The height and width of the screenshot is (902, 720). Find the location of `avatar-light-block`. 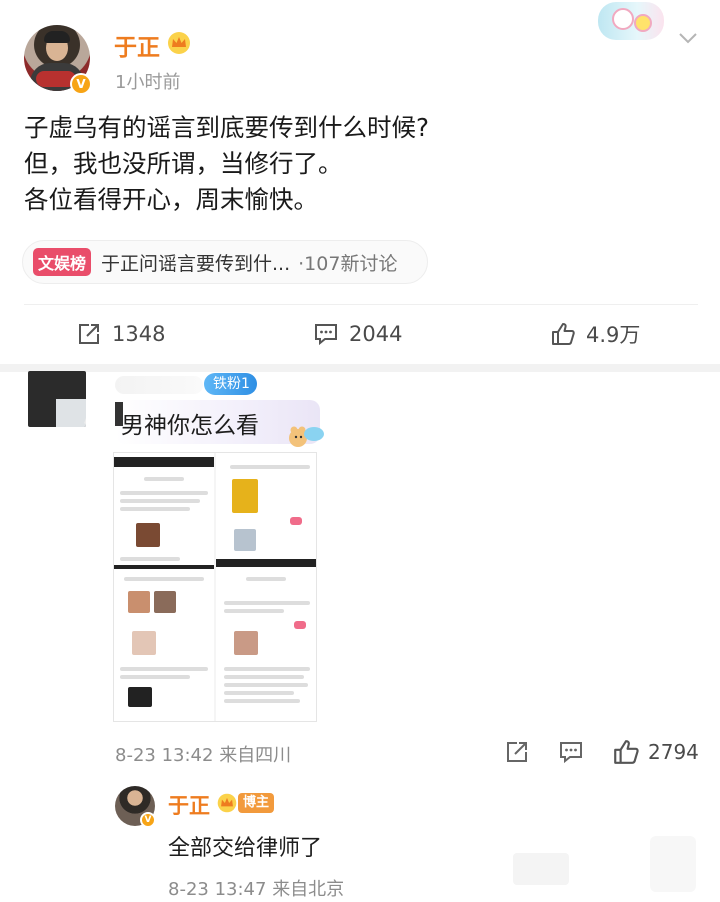

avatar-light-block is located at coordinates (71, 413).